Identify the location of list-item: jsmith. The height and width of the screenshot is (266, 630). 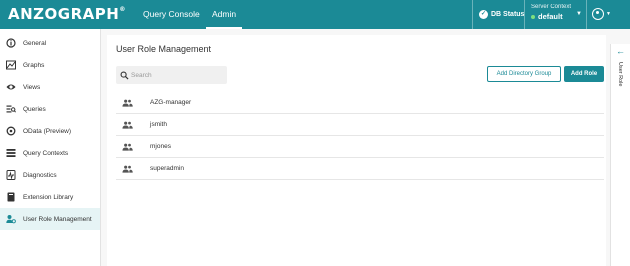
(360, 125).